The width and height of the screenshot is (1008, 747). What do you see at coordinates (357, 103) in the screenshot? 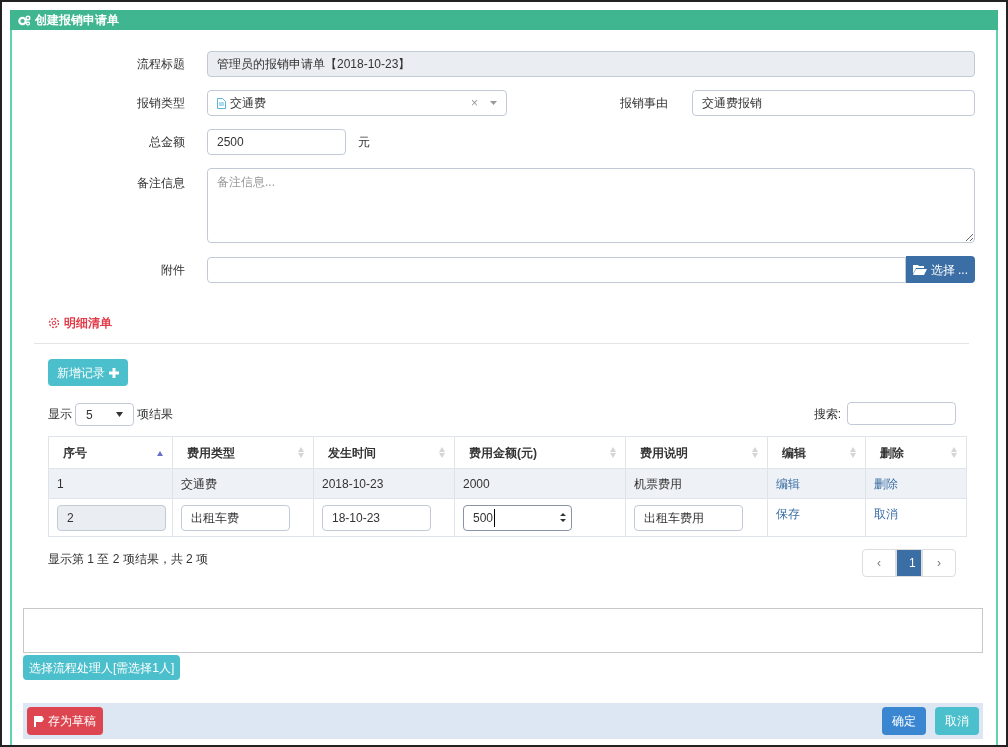
I see `type-select: 交通费 ×` at bounding box center [357, 103].